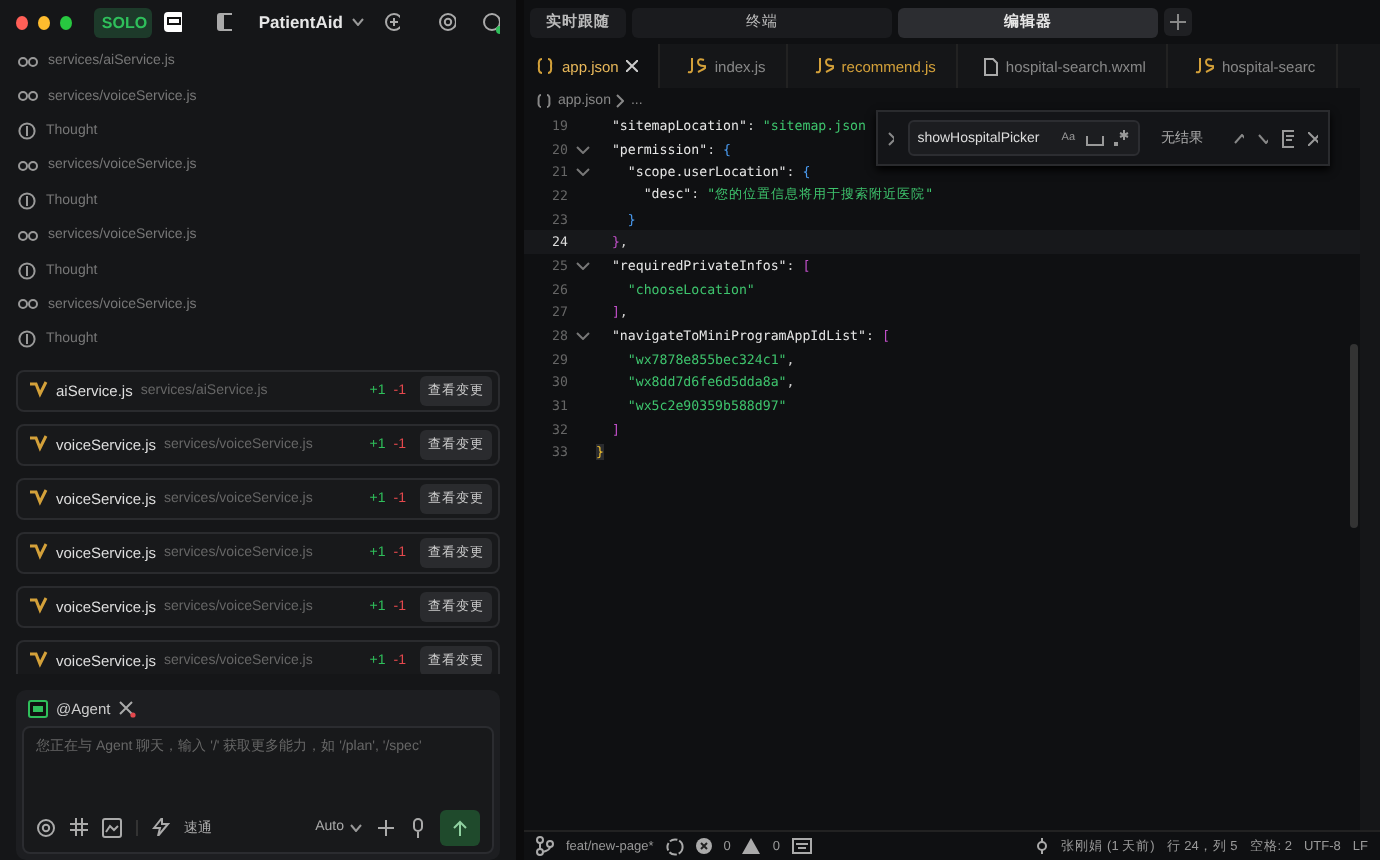  I want to click on microphone-icon, so click(418, 827).